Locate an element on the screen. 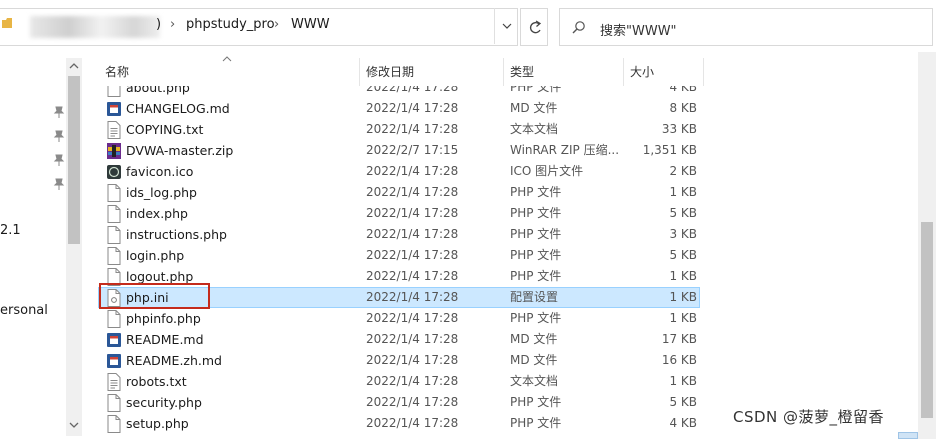 This screenshot has height=439, width=936. file-row: README.md 2022/1/4 17:28 MD 文件 17 KB is located at coordinates (399, 339).